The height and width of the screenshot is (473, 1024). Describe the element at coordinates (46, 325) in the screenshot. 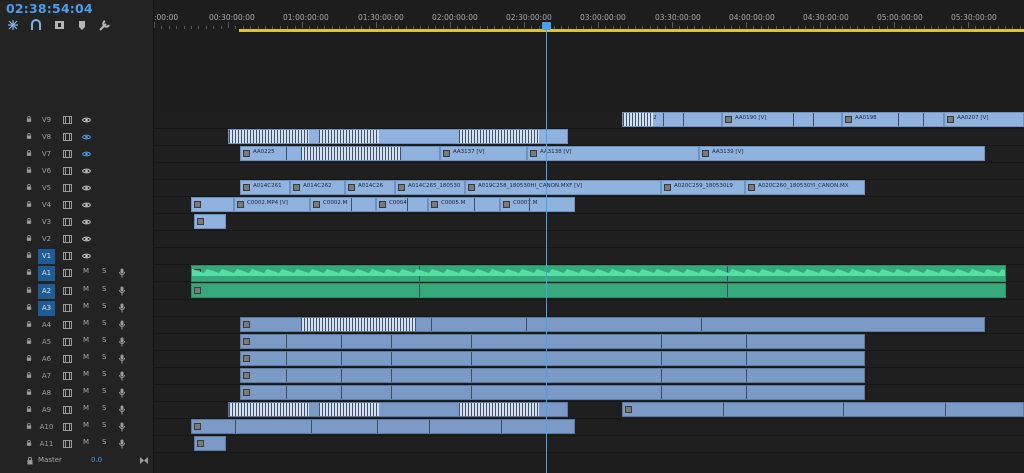

I see `track-name-a4: A4` at that location.